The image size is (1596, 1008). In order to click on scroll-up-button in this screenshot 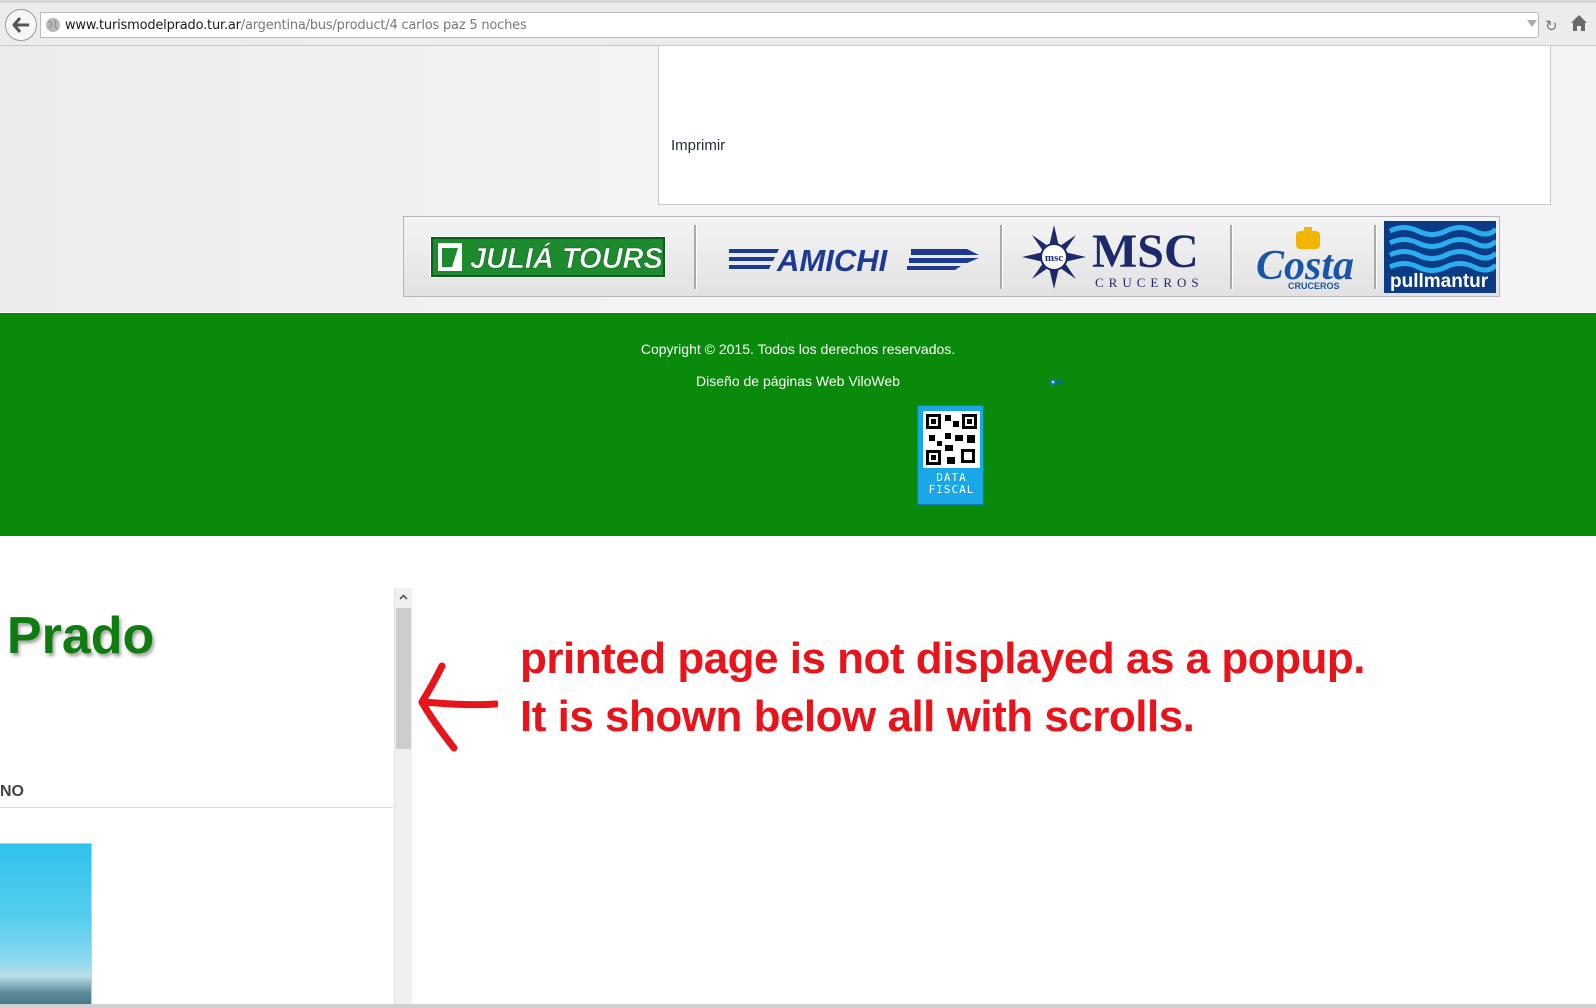, I will do `click(403, 597)`.